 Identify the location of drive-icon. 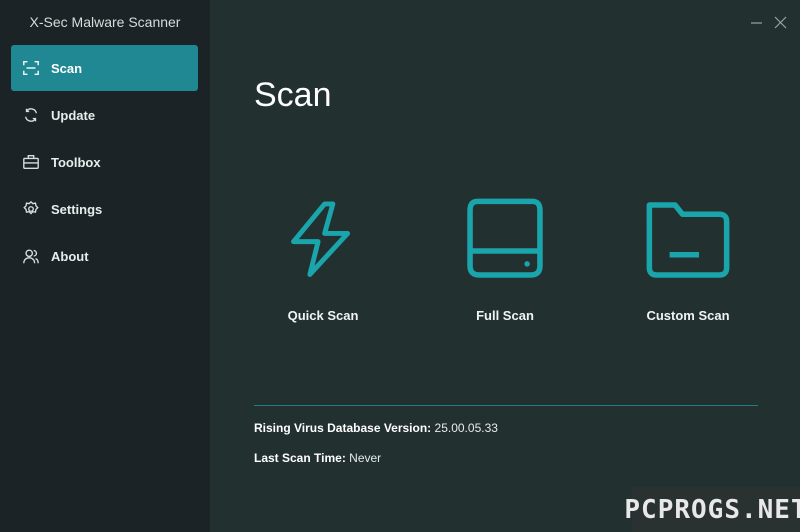
(505, 240).